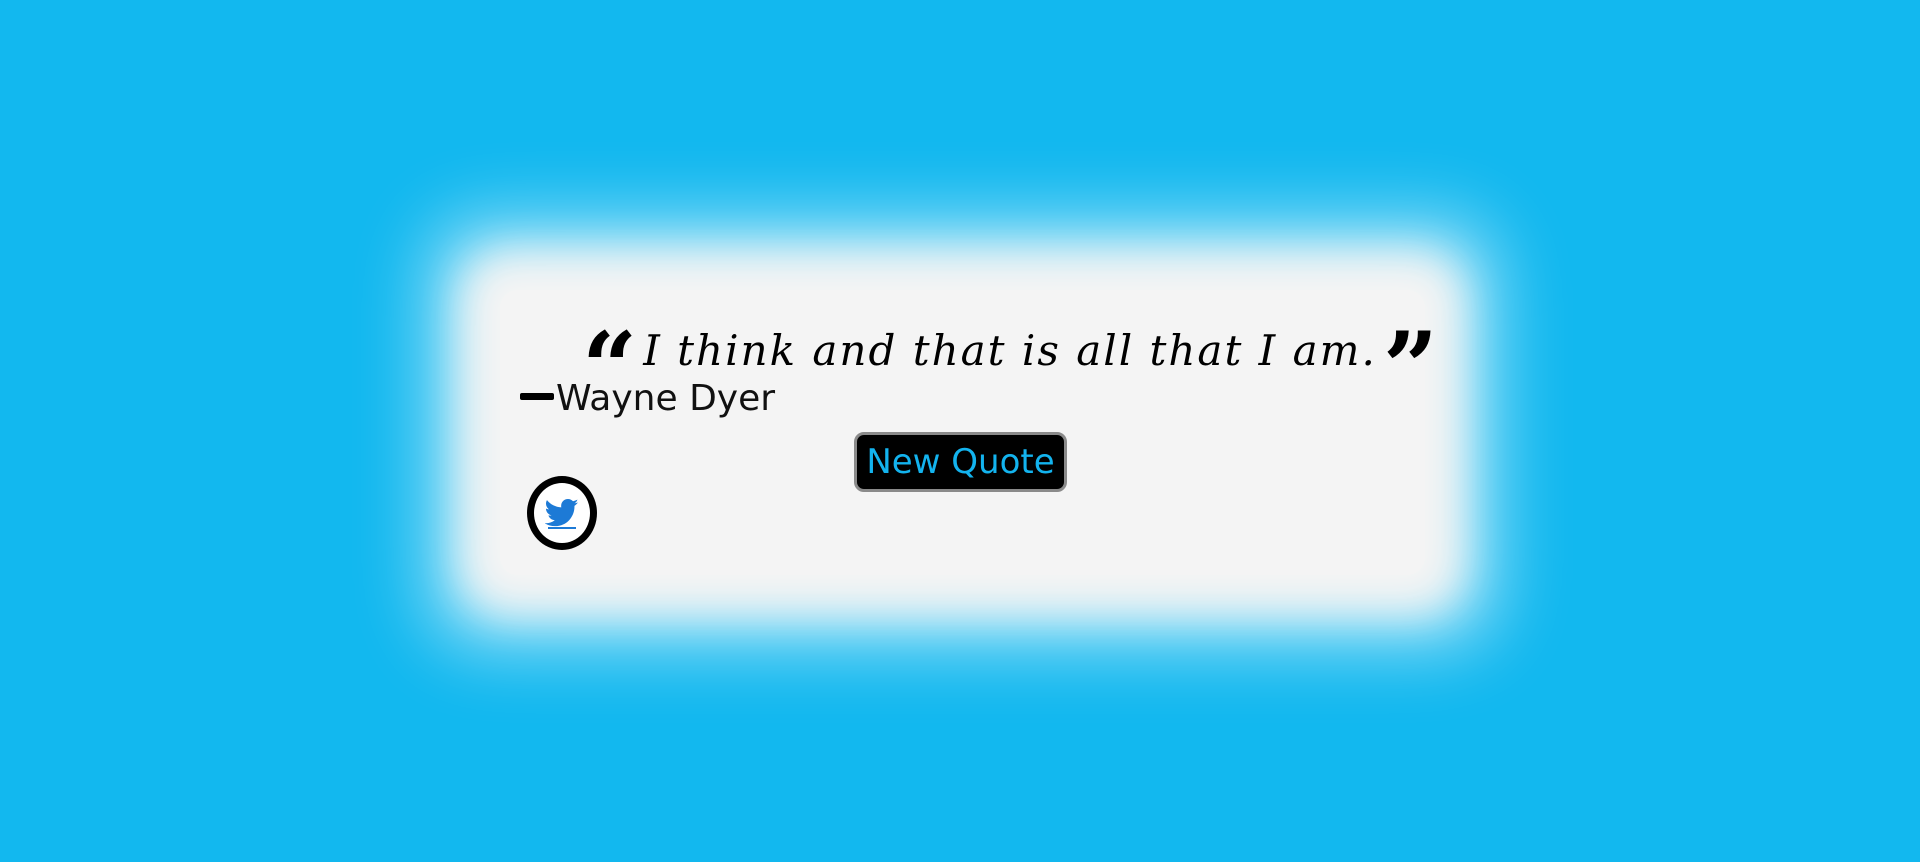  Describe the element at coordinates (666, 398) in the screenshot. I see `author-name: Wayne Dyer` at that location.